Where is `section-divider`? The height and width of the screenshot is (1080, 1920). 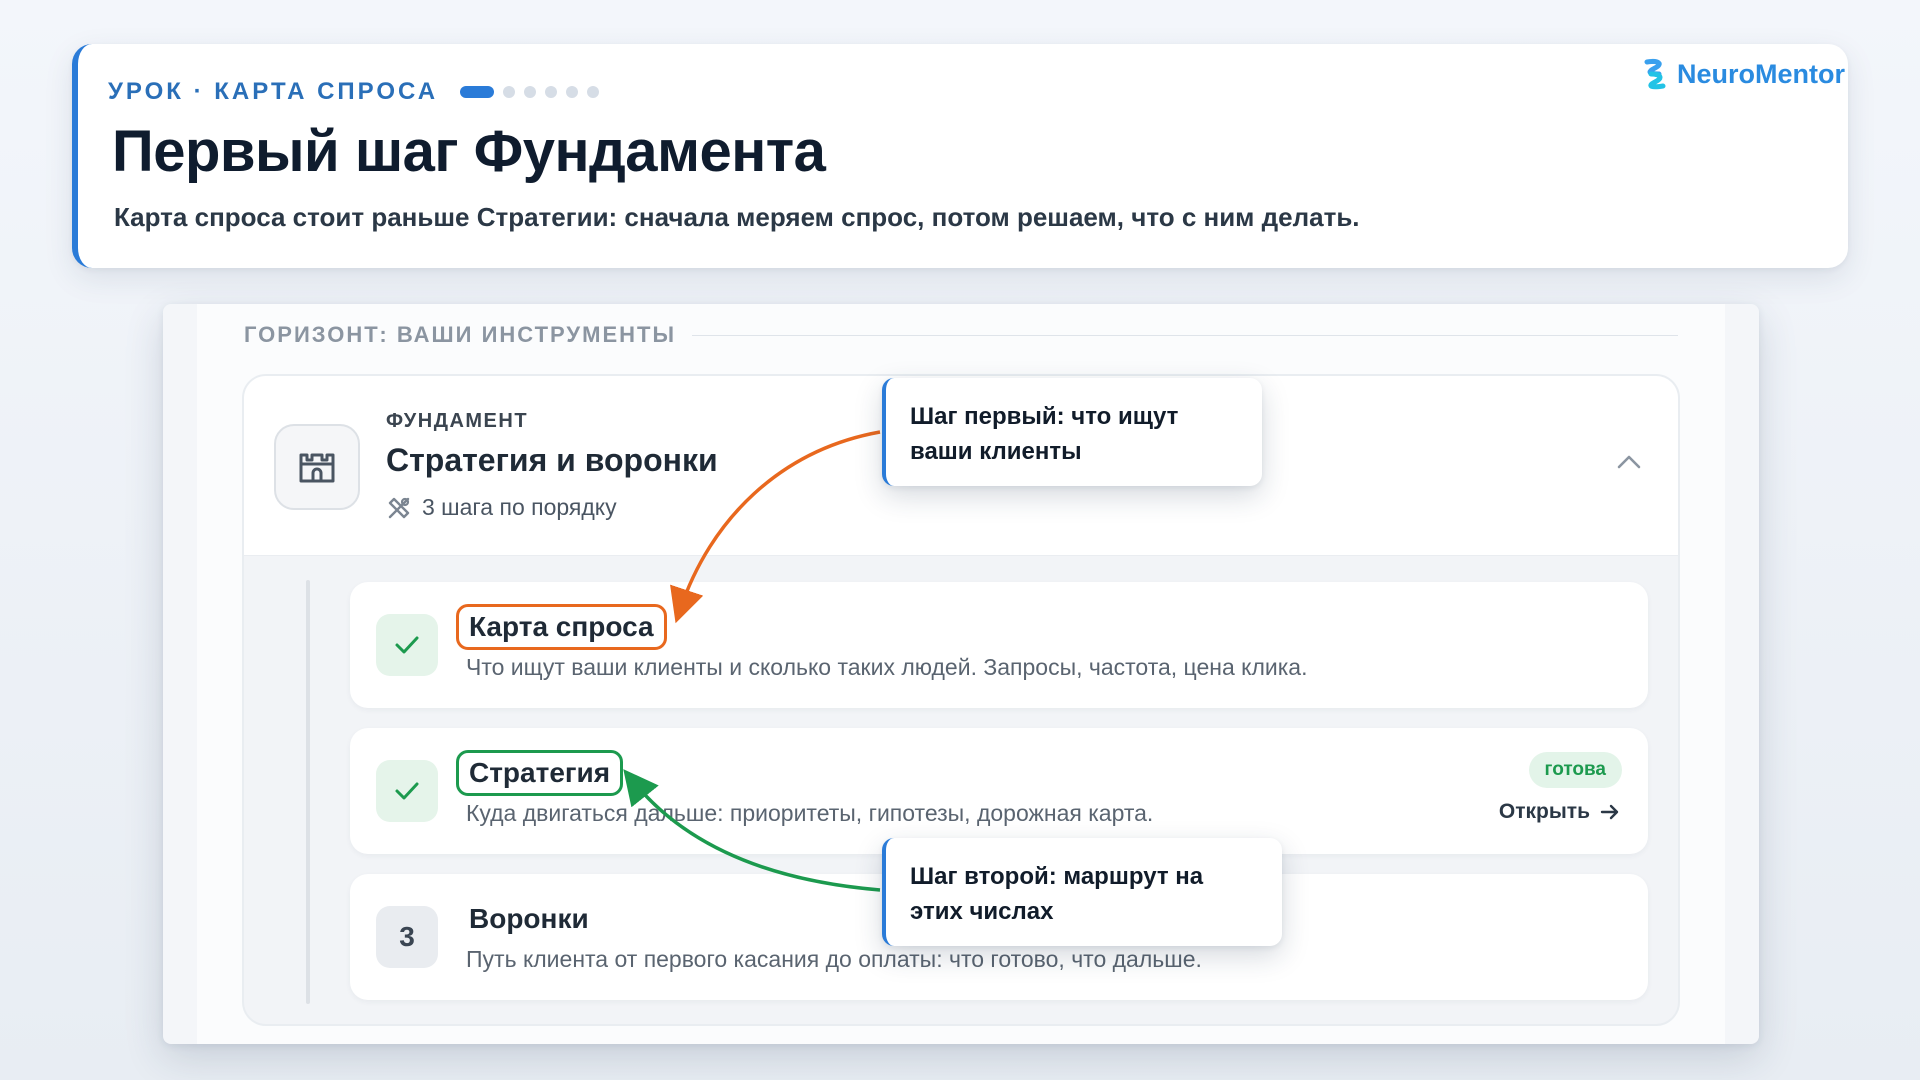
section-divider is located at coordinates (1184, 335).